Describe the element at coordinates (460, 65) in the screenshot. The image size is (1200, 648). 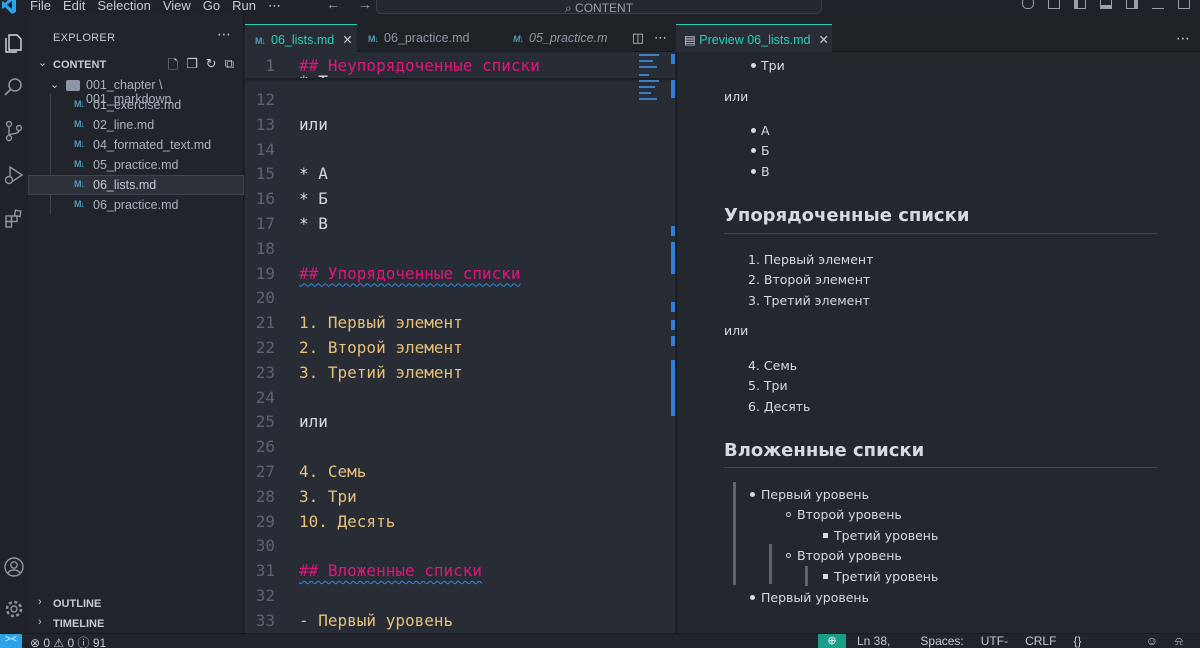
I see `sticky-scroll-header: 1 ## Неупорядоченные списки * Три` at that location.